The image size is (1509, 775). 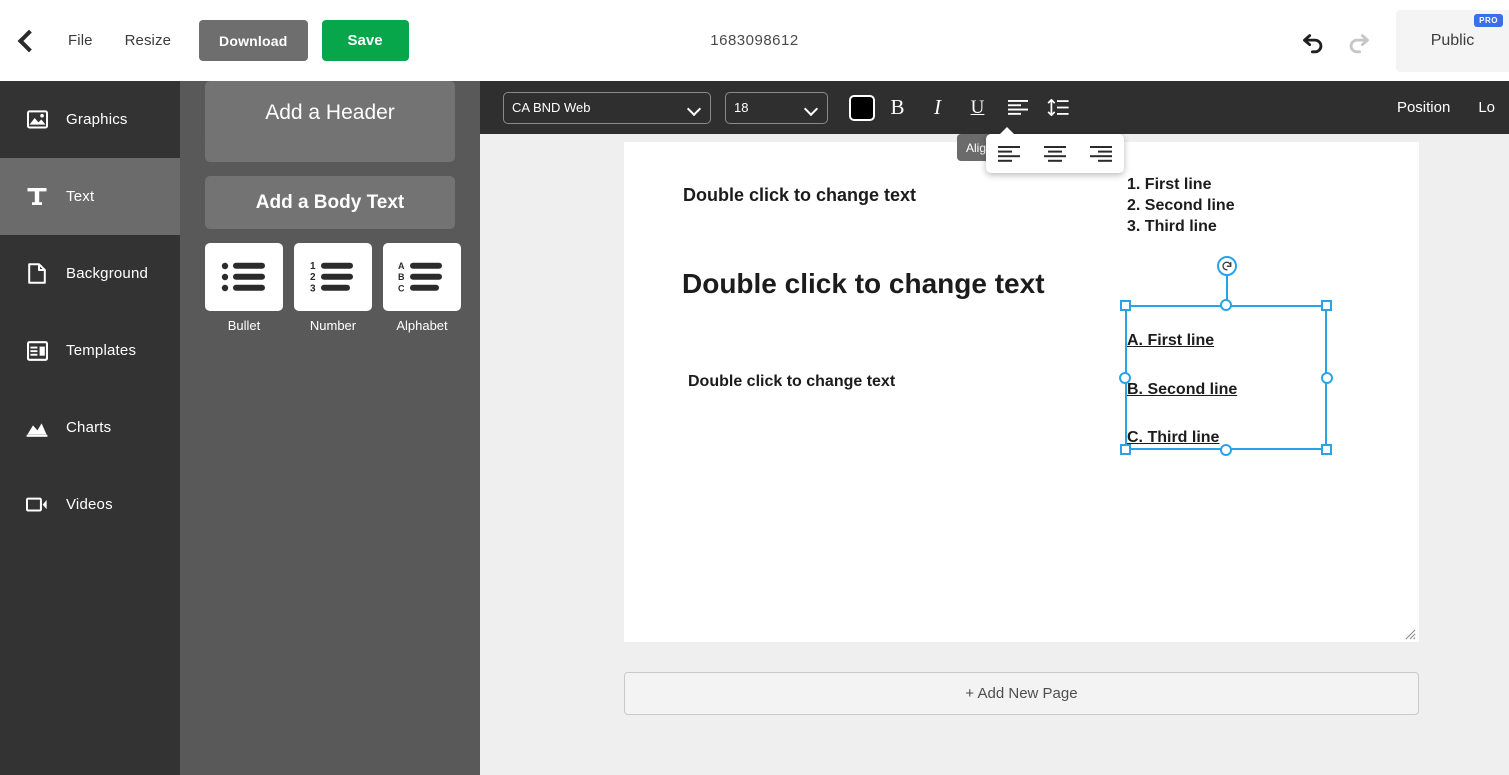 I want to click on list-item: 1. First line, so click(x=1169, y=184).